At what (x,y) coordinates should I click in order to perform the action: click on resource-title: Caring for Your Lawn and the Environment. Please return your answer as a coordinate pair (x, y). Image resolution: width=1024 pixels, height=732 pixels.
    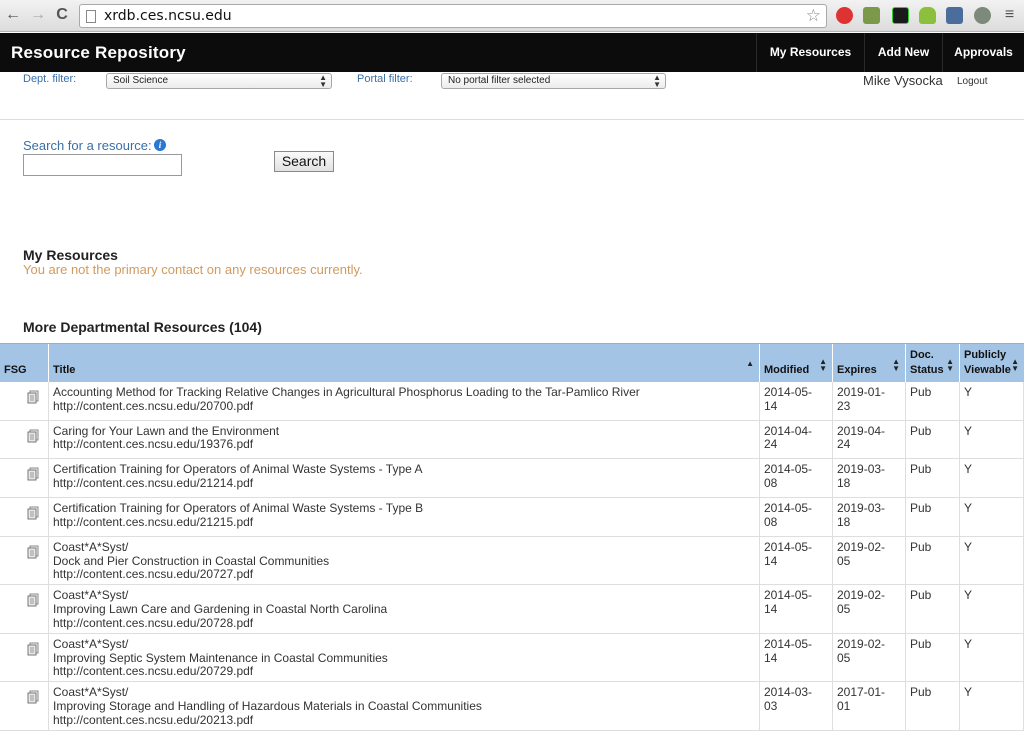
    Looking at the image, I should click on (404, 431).